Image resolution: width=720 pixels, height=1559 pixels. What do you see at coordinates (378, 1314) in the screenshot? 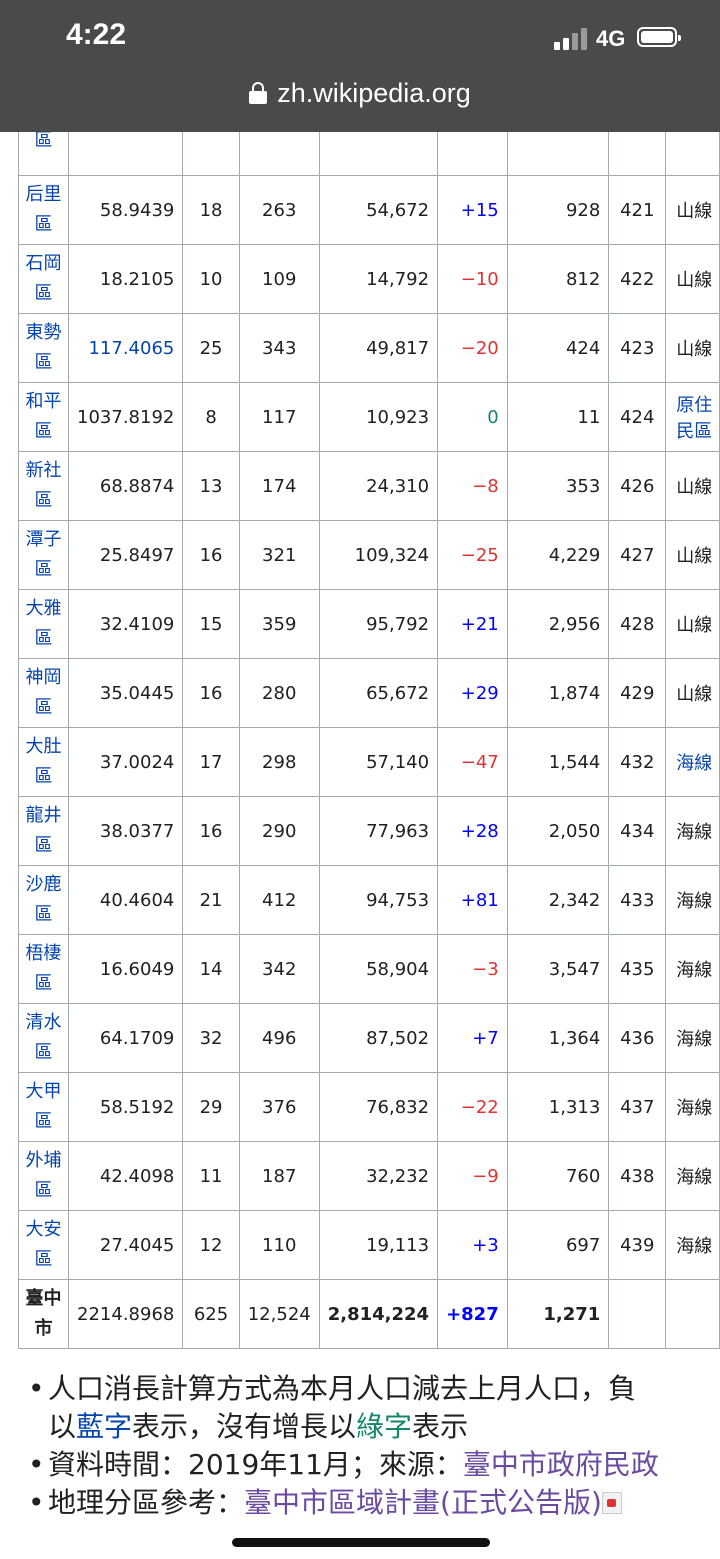
I see `total-population: 2,814,224` at bounding box center [378, 1314].